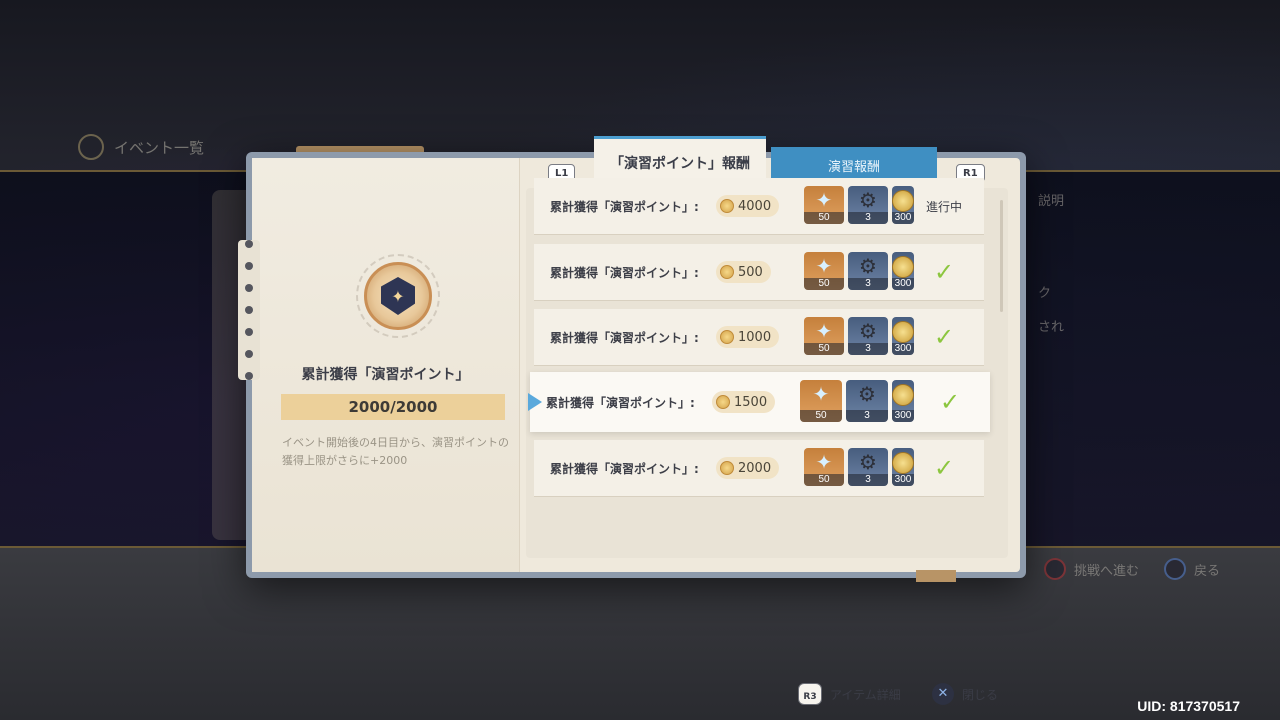  I want to click on background-text-2: ク, so click(1045, 293).